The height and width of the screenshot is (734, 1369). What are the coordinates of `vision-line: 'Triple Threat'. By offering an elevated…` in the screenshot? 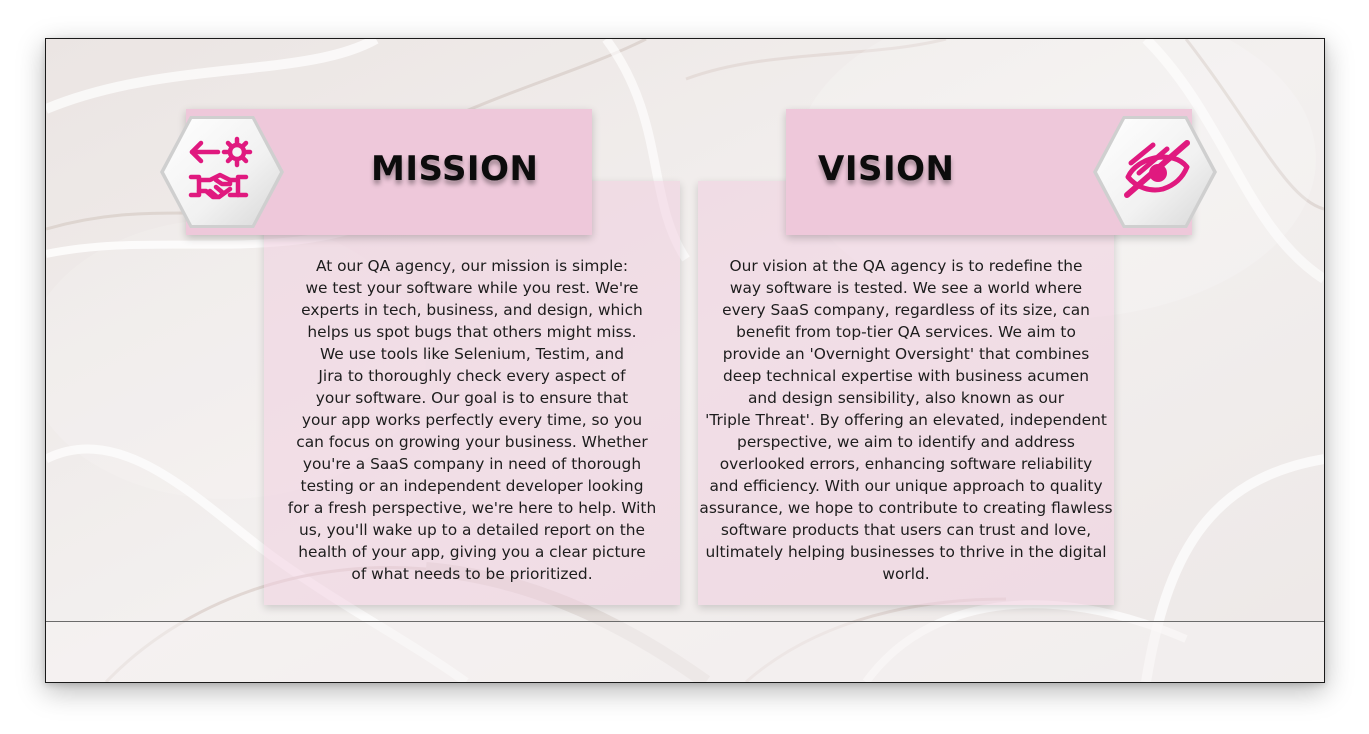 It's located at (906, 420).